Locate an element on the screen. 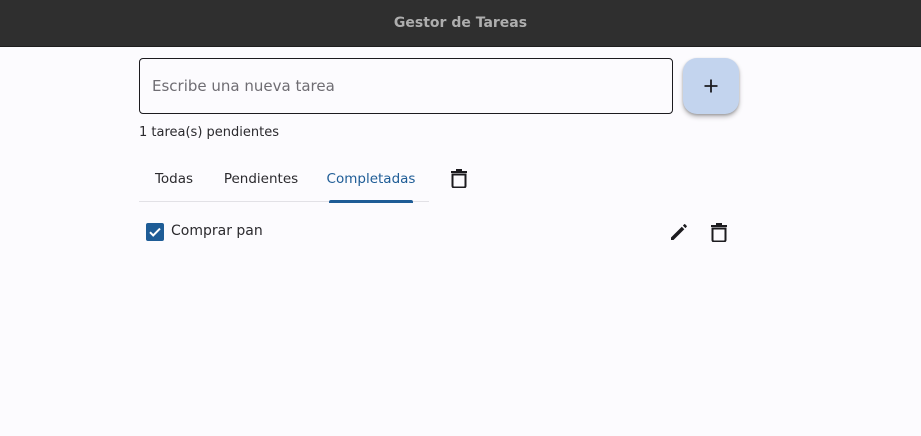 This screenshot has height=436, width=921. task-label: Comprar pan is located at coordinates (217, 231).